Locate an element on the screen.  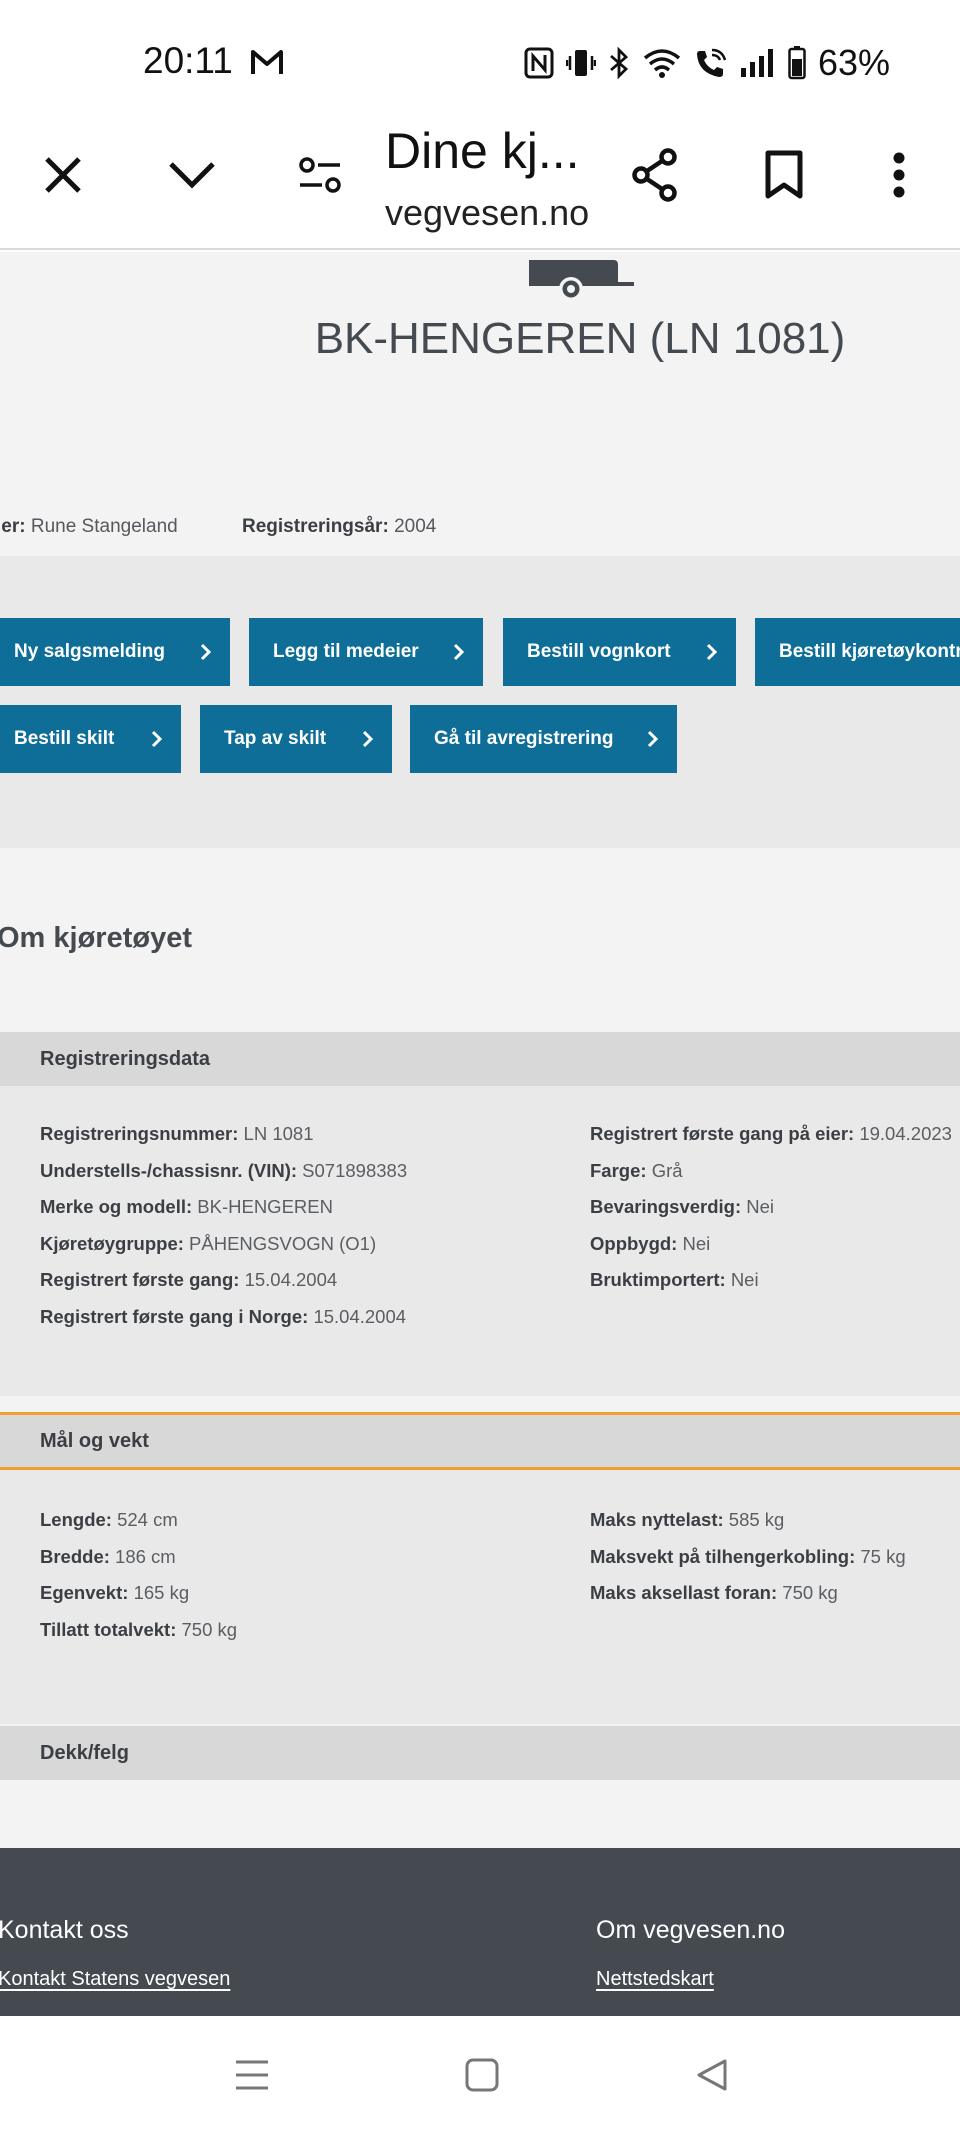
page-domain: vegvesen.no is located at coordinates (487, 213).